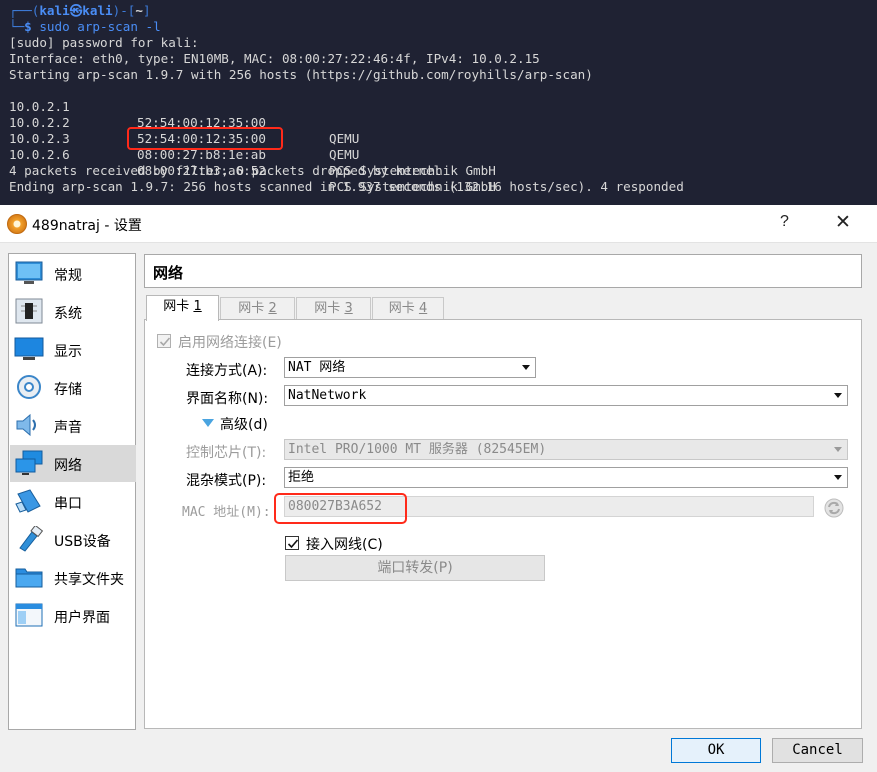 This screenshot has width=877, height=772. What do you see at coordinates (17, 224) in the screenshot?
I see `virtualbox-icon` at bounding box center [17, 224].